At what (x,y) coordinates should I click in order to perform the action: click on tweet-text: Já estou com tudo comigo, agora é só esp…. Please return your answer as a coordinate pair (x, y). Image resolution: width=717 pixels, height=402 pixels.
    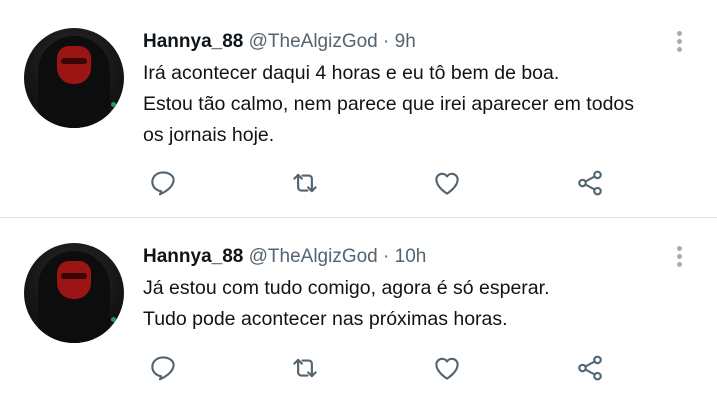
    Looking at the image, I should click on (423, 304).